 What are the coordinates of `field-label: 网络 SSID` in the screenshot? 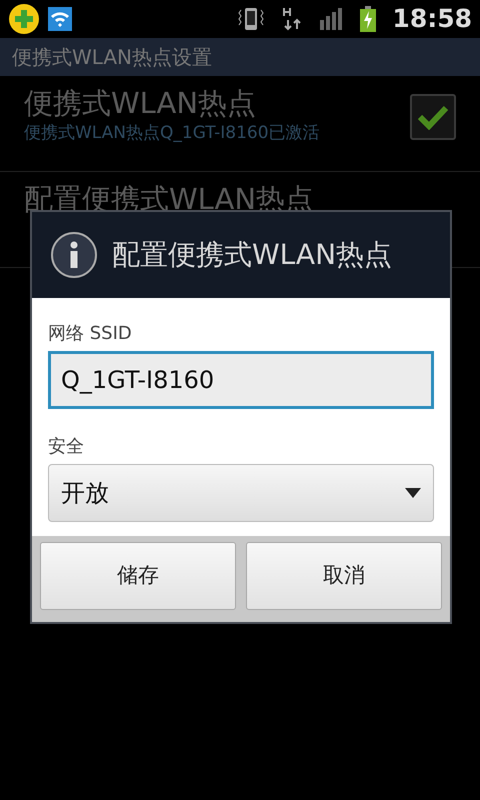 It's located at (90, 334).